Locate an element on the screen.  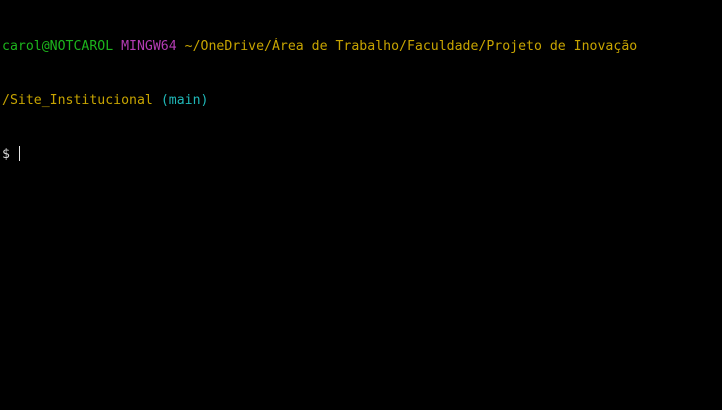
prompt-info-line-2: /Site_Institucional (main) is located at coordinates (361, 101).